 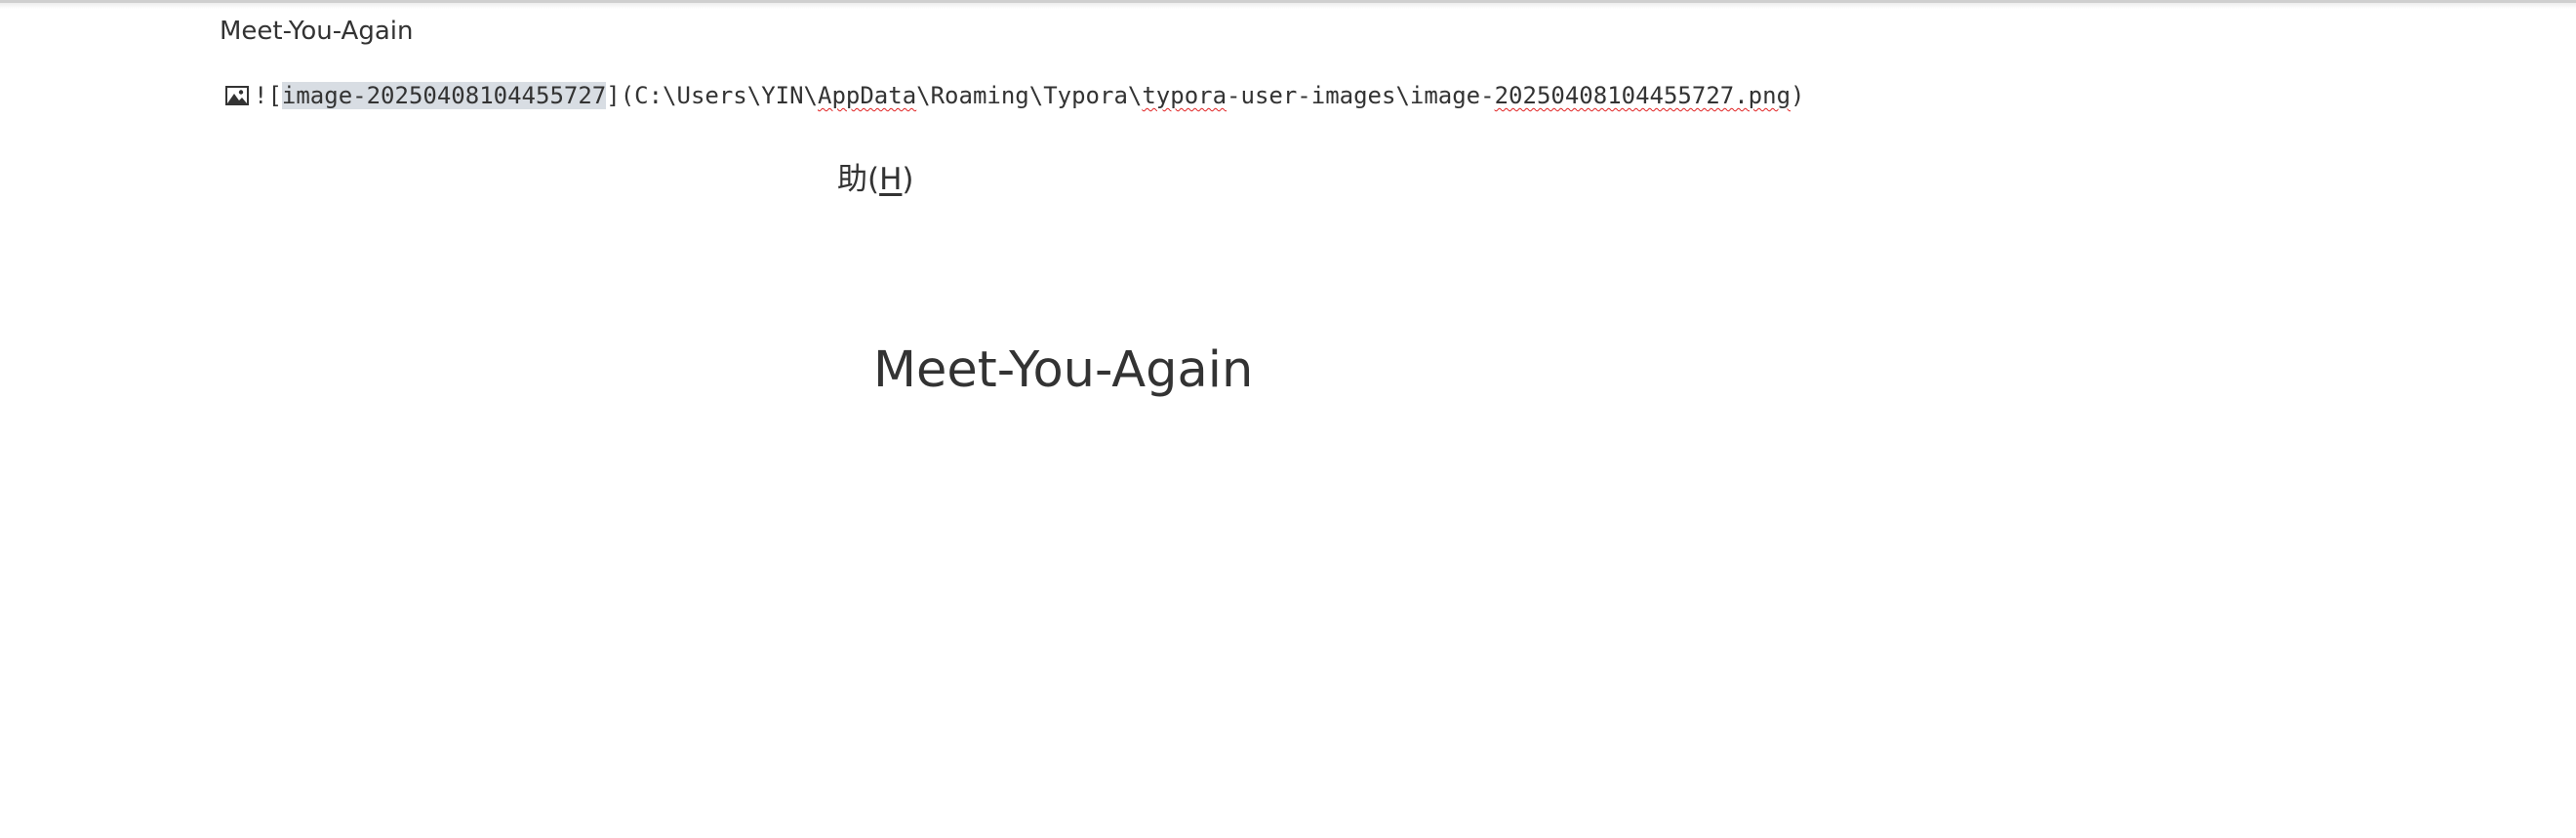 What do you see at coordinates (268, 95) in the screenshot?
I see `markdown-open-bracket: ![` at bounding box center [268, 95].